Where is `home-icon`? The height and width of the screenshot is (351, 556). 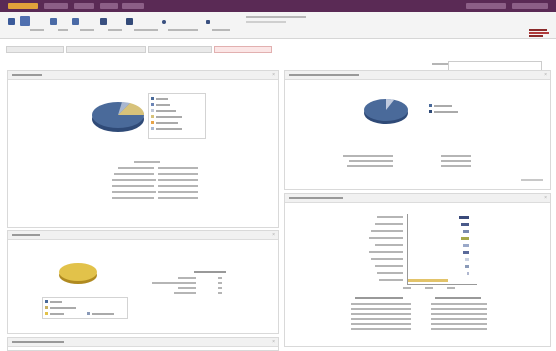 home-icon is located at coordinates (11, 21).